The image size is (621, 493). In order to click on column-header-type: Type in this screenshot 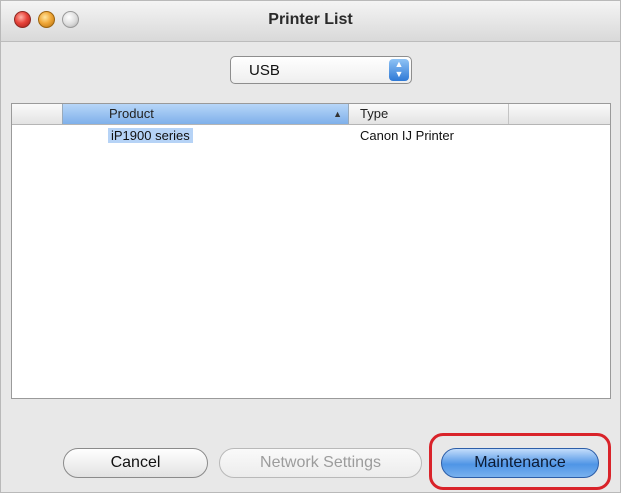, I will do `click(429, 114)`.